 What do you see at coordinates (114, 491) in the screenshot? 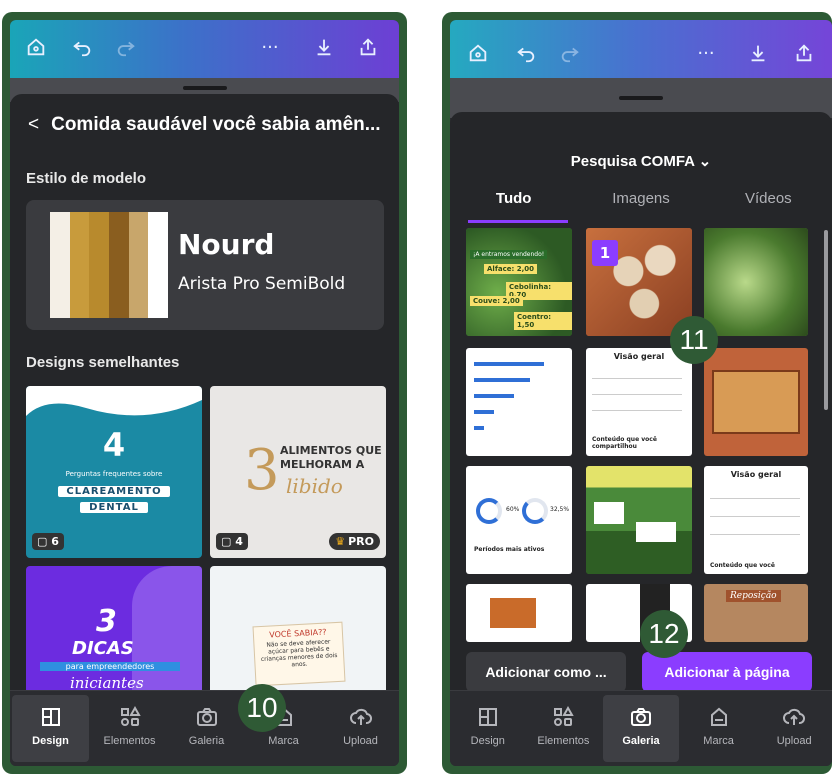
I see `tile-label: CLAREAMENTO` at bounding box center [114, 491].